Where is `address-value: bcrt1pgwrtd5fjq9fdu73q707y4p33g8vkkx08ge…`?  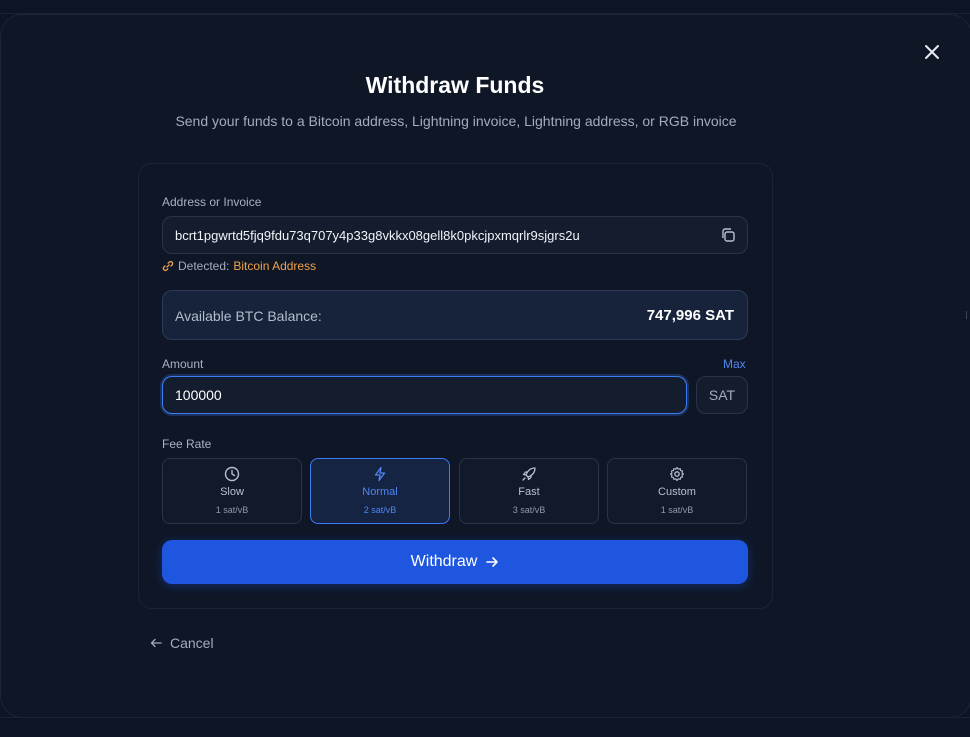
address-value: bcrt1pgwrtd5fjq9fdu73q707y4p33g8vkkx08ge… is located at coordinates (377, 235).